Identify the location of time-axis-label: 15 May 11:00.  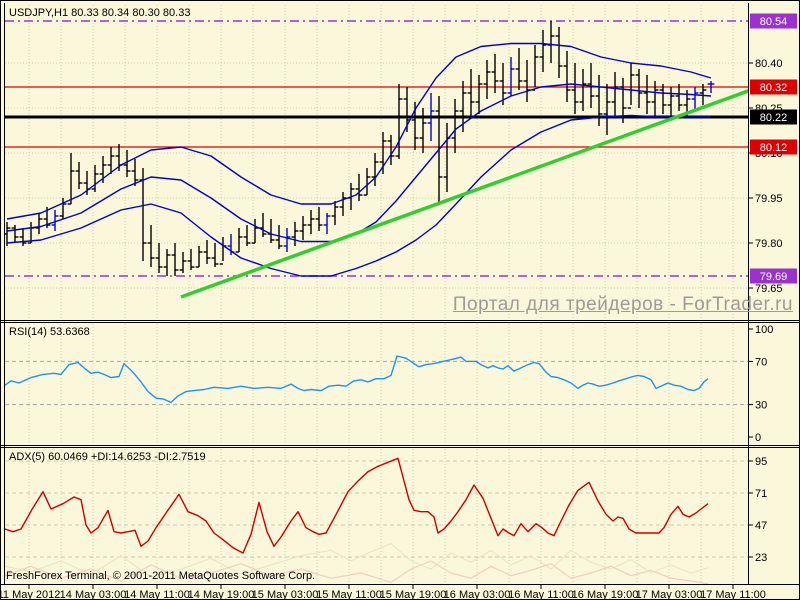
(349, 594).